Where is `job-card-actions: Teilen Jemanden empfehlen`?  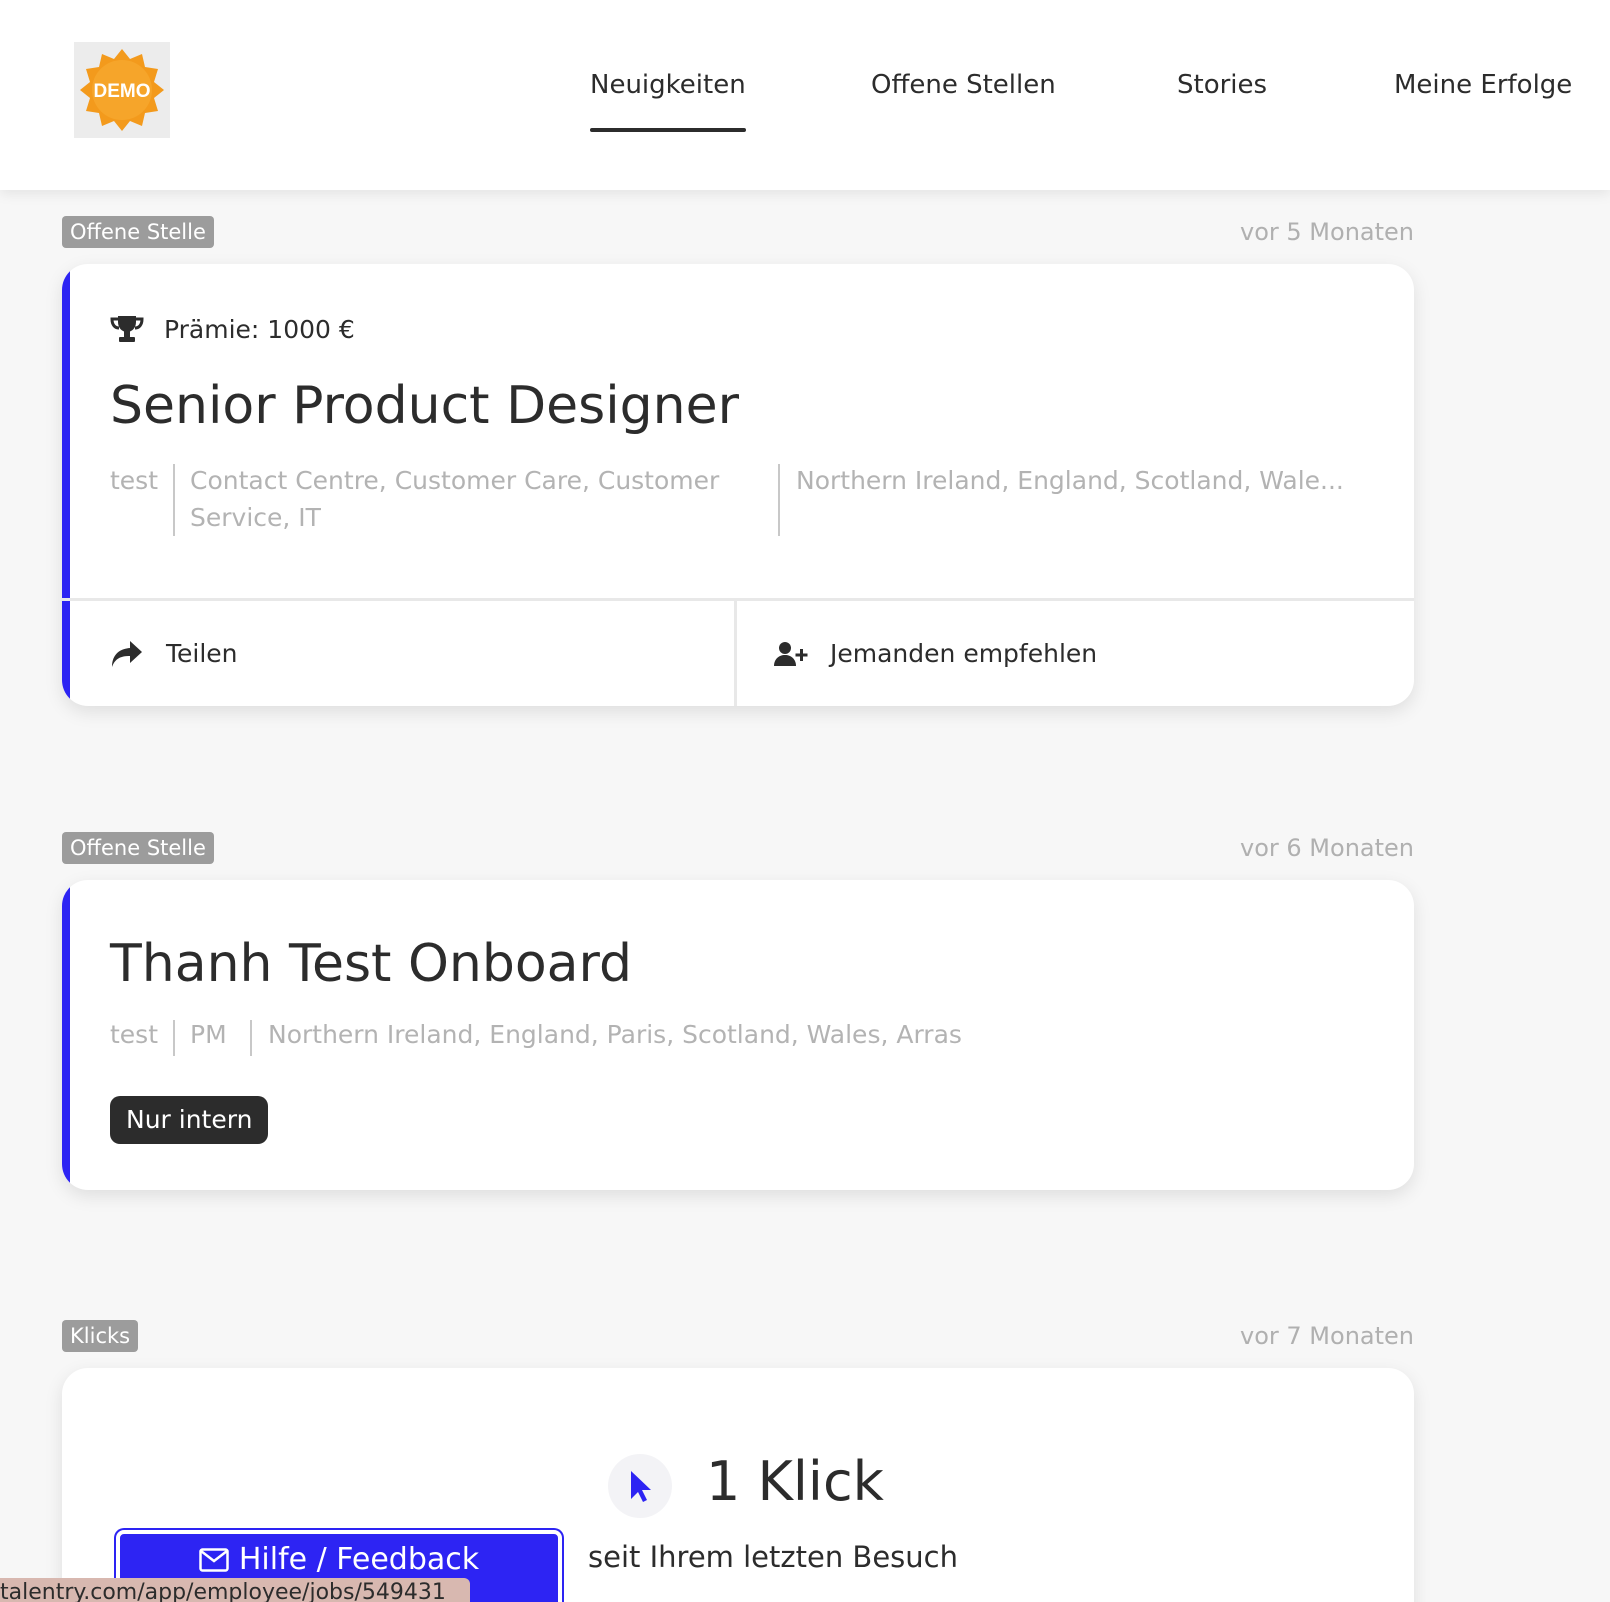 job-card-actions: Teilen Jemanden empfehlen is located at coordinates (738, 652).